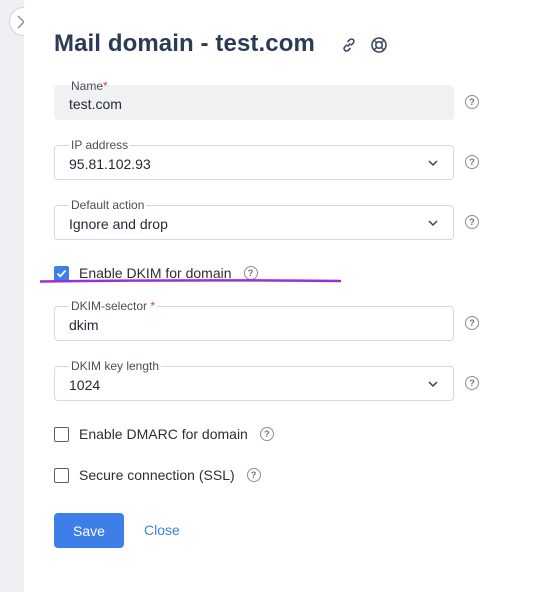 The width and height of the screenshot is (547, 592). I want to click on secure-connection-checkbox, so click(61, 475).